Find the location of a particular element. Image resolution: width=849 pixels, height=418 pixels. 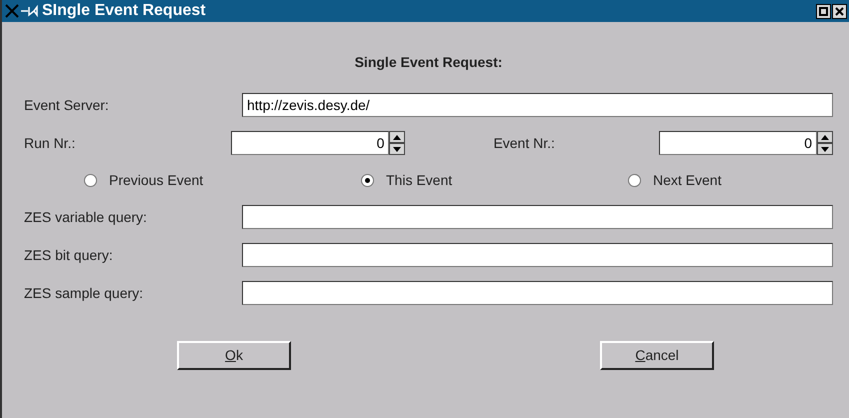

field-label: Event Server: is located at coordinates (67, 105).